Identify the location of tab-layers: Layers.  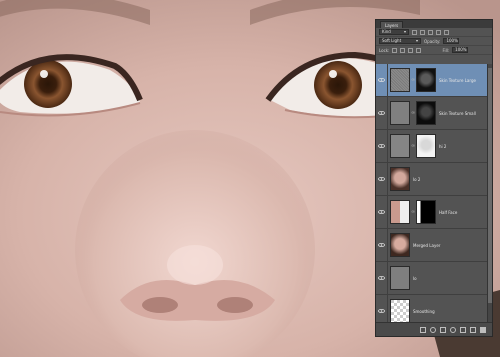
(392, 24).